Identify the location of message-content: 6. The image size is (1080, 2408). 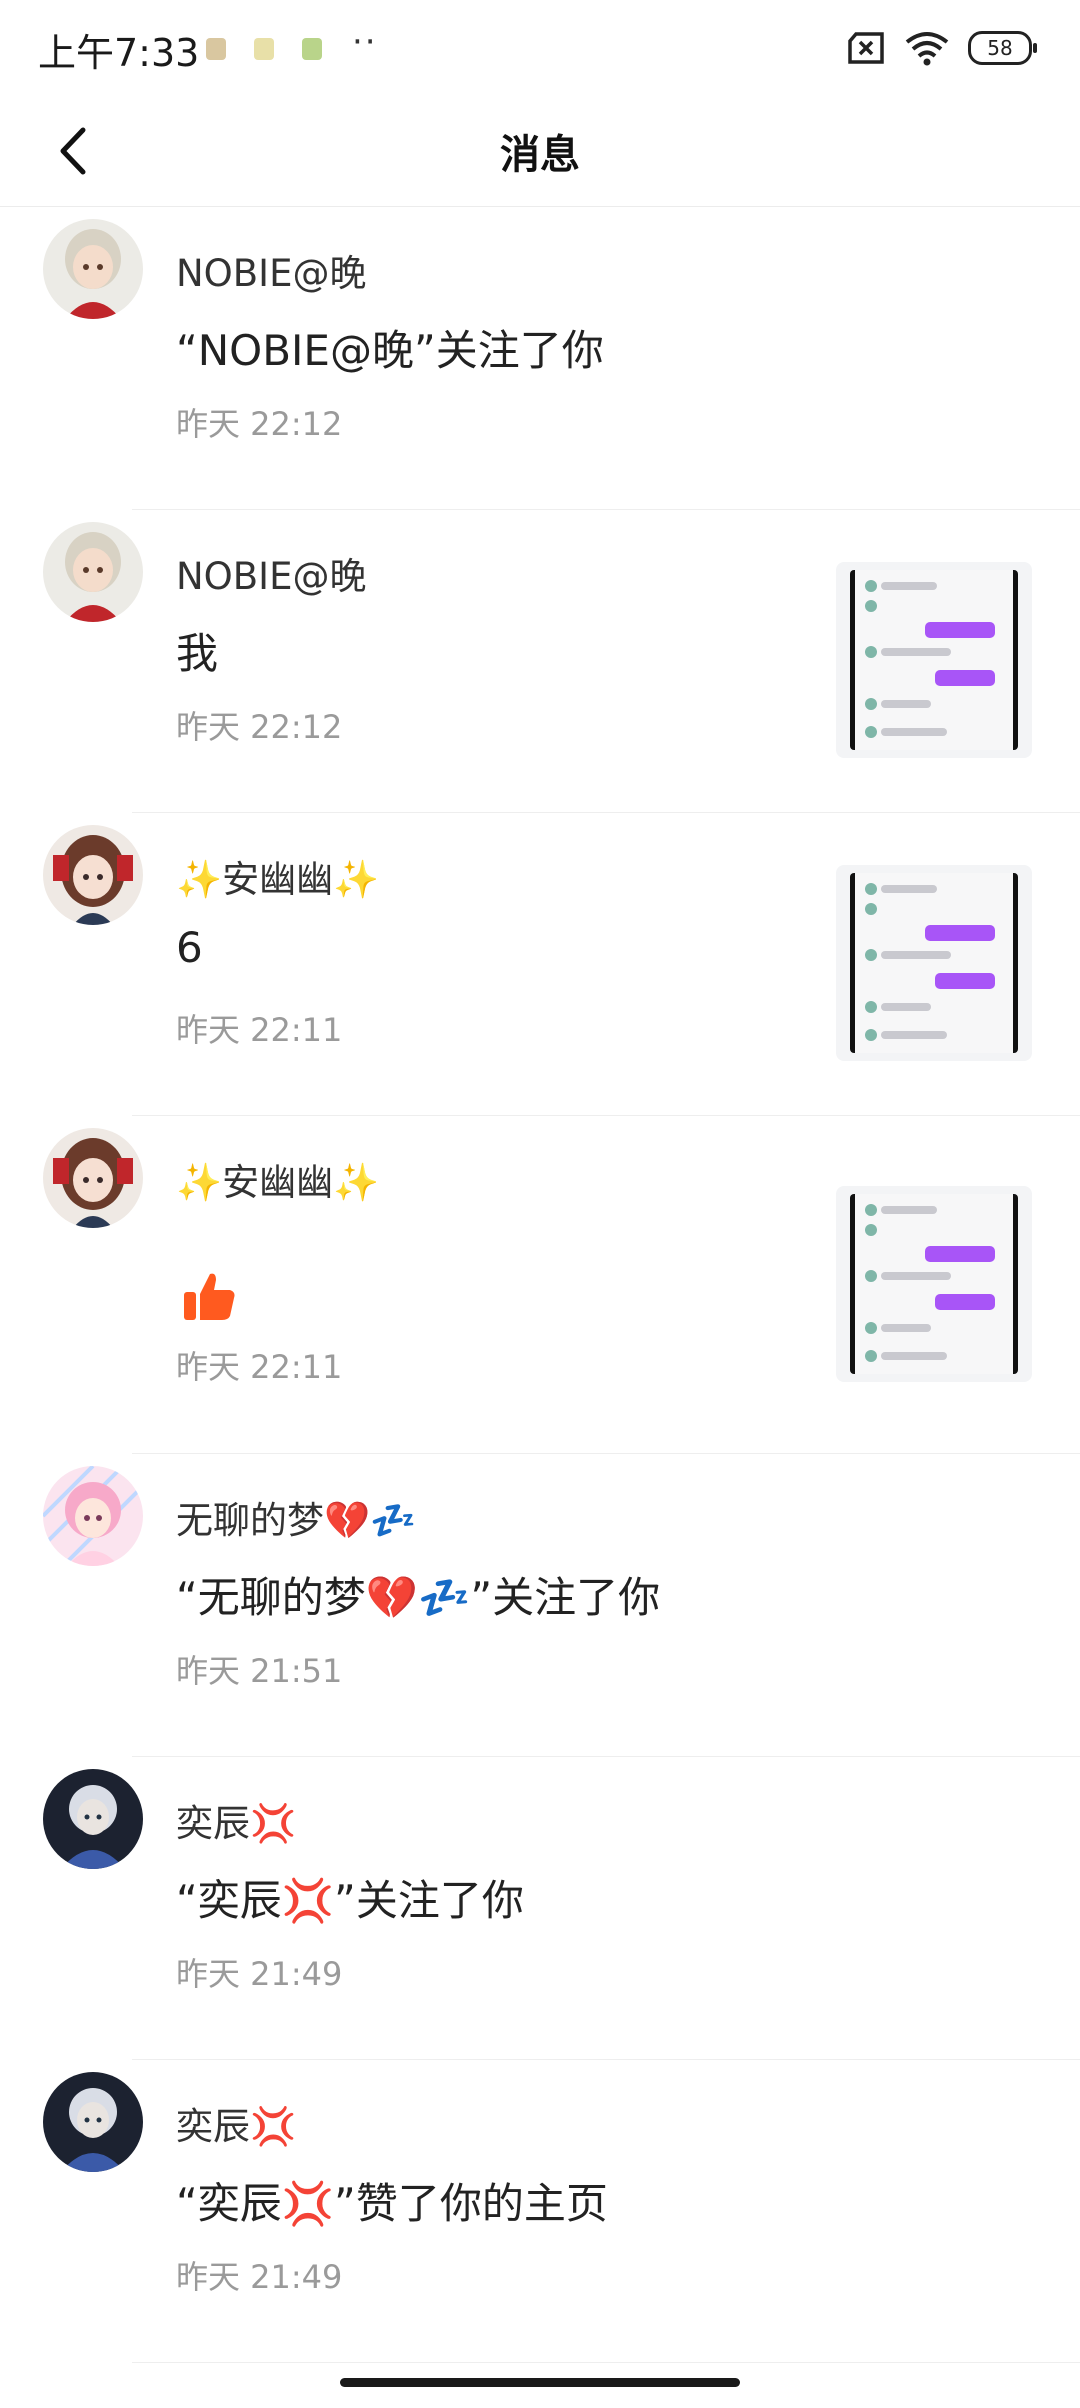
(189, 947).